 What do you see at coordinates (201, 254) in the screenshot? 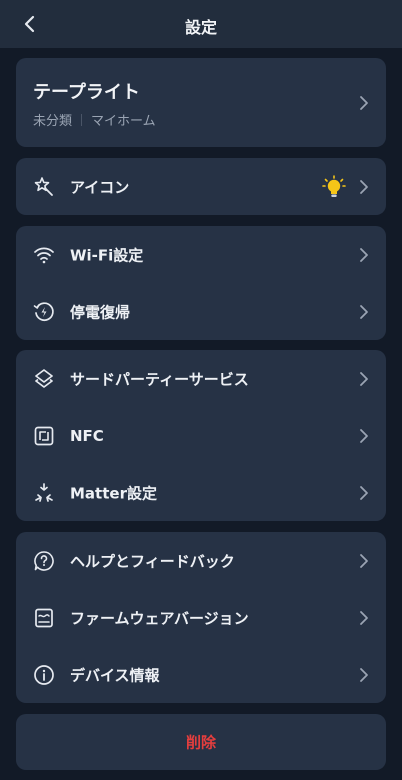
I see `row-wifi-settings: Wi-Fi設定` at bounding box center [201, 254].